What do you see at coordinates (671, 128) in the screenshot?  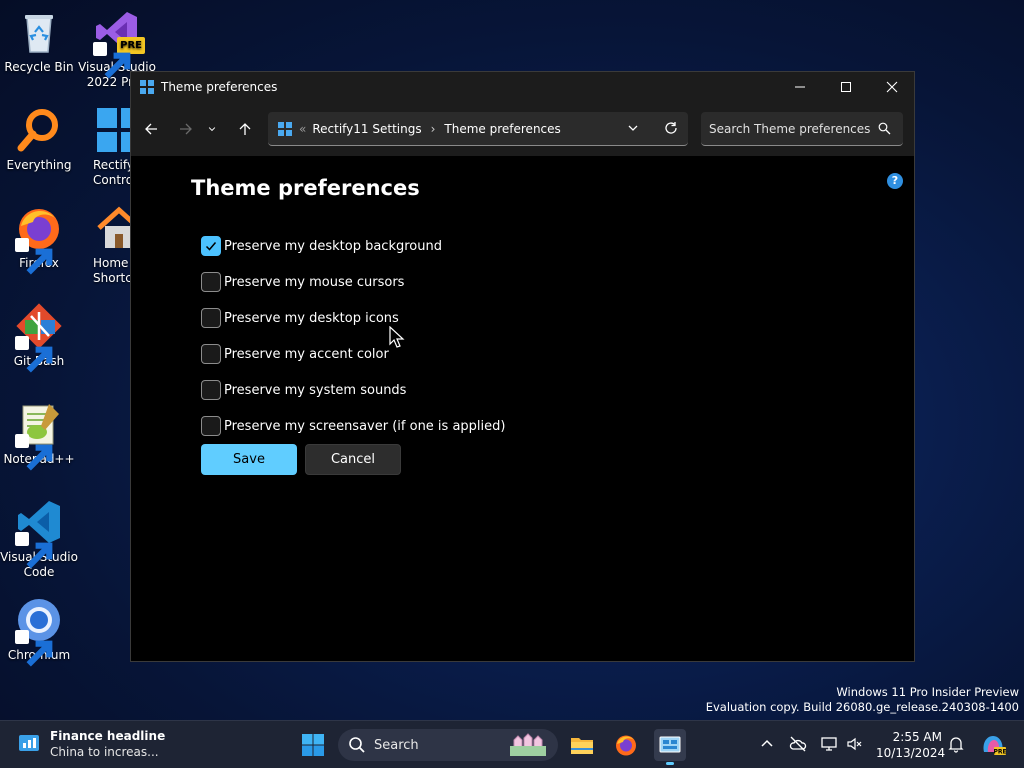 I see `refresh-icon` at bounding box center [671, 128].